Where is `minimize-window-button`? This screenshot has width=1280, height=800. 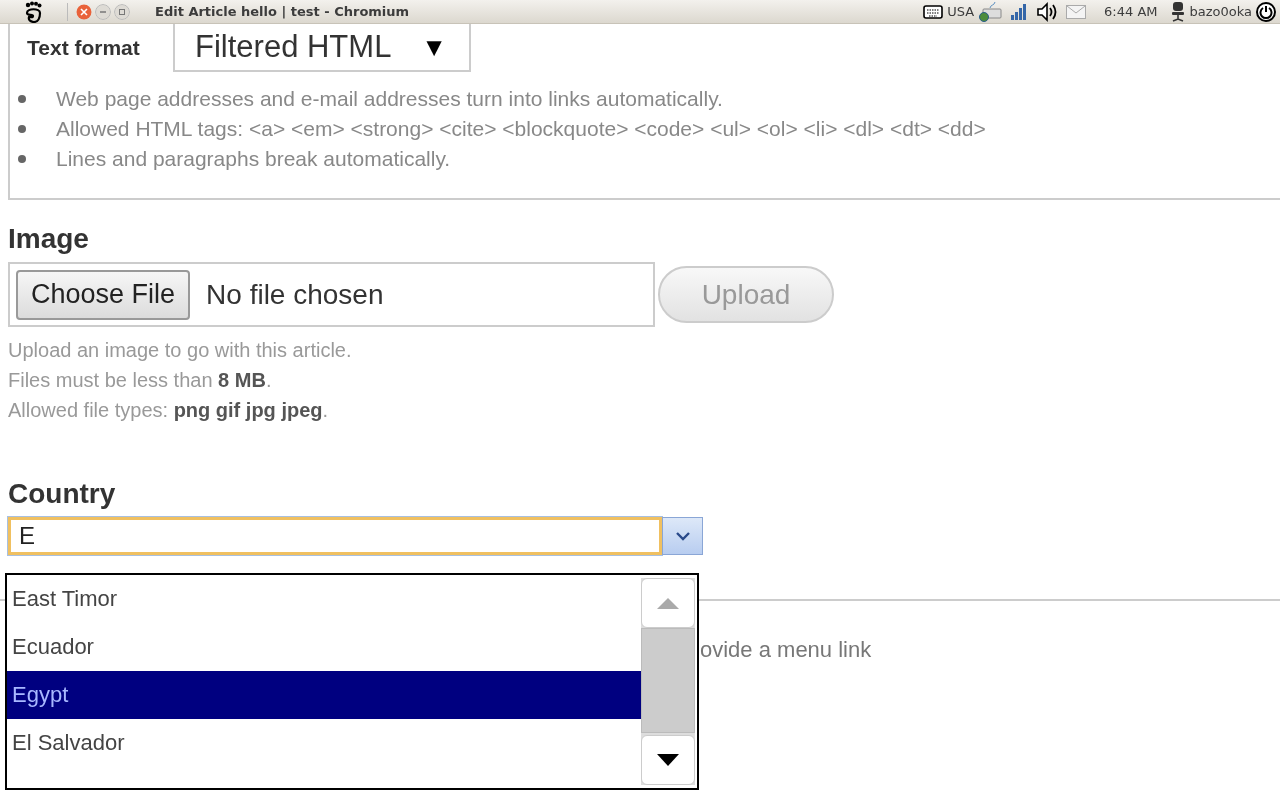 minimize-window-button is located at coordinates (103, 11).